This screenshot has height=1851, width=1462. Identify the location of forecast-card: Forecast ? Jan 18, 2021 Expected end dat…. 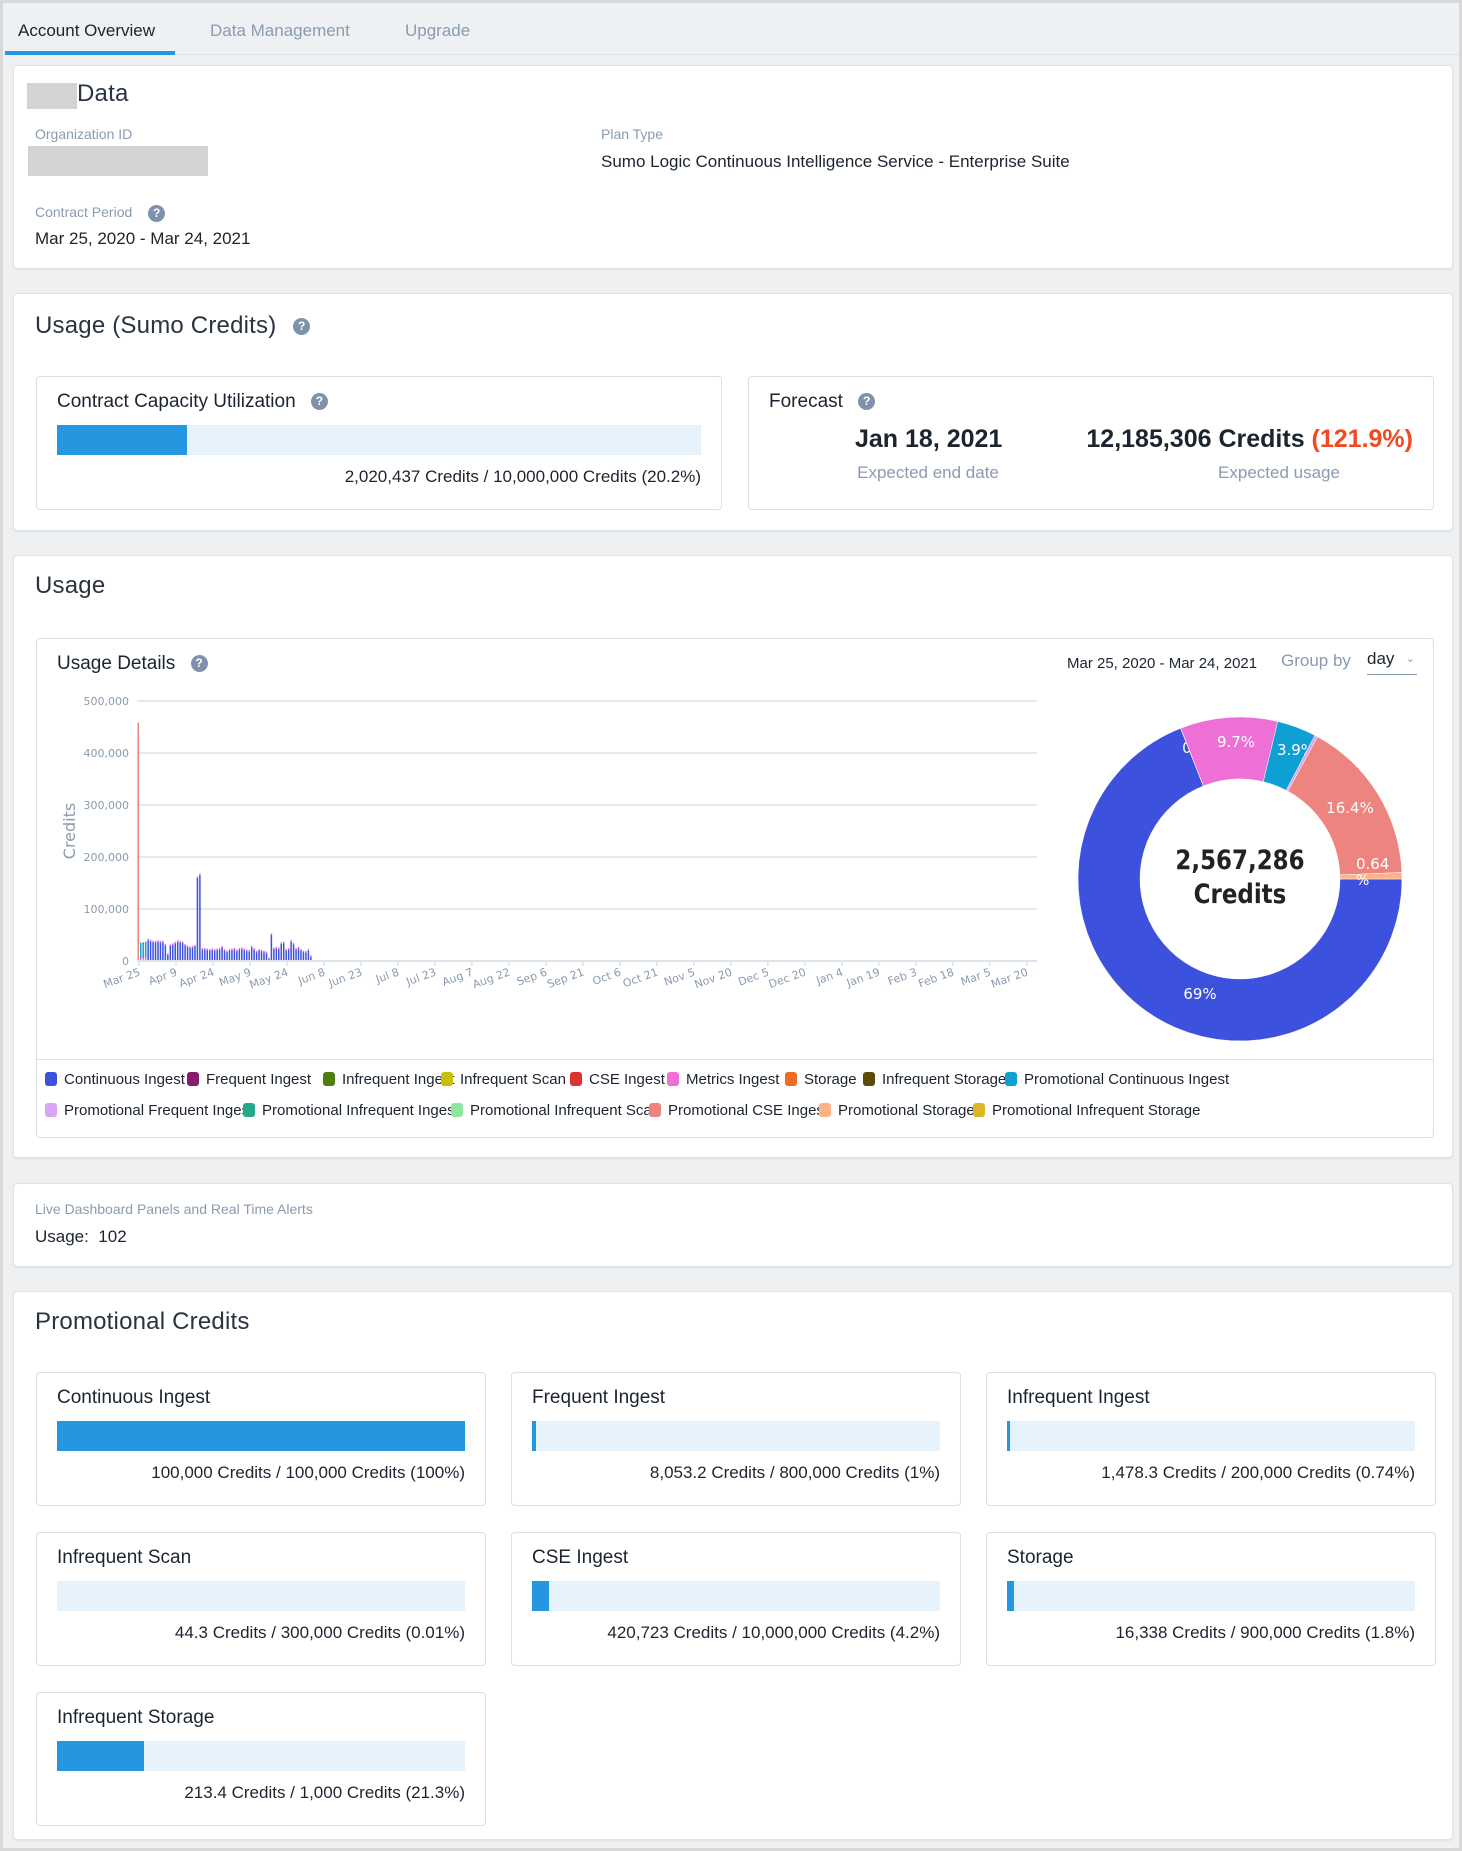
(1091, 443).